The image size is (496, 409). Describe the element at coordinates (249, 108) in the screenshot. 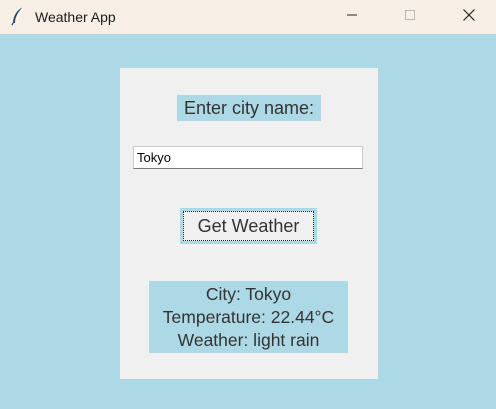

I see `city-label: Enter city name:` at that location.